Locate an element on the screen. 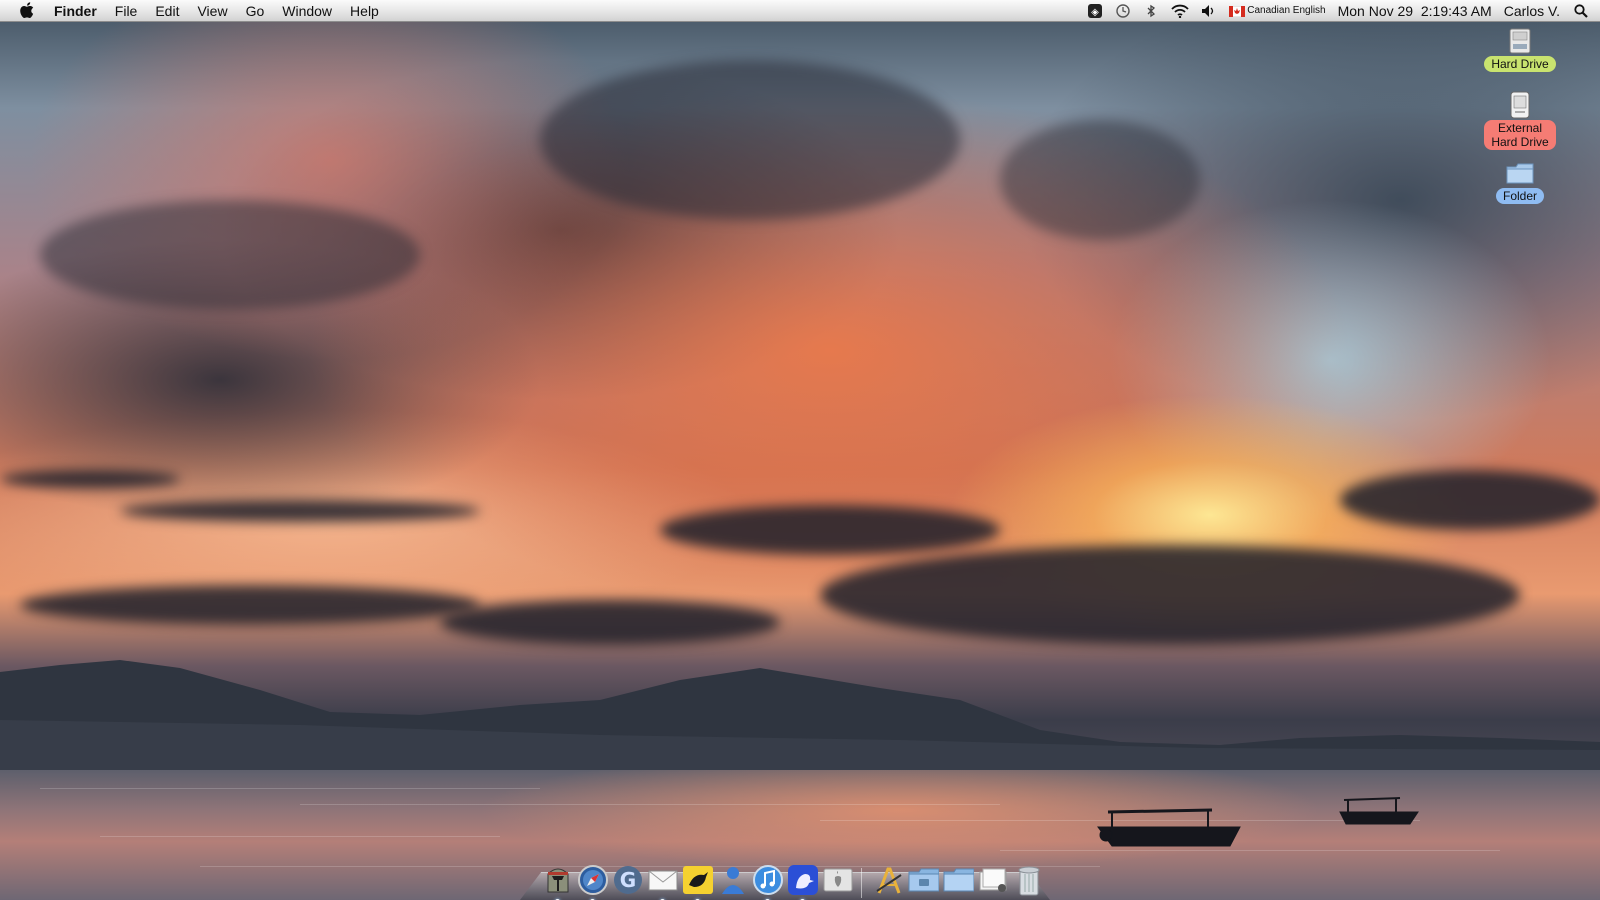  svg-text: G is located at coordinates (628, 880).